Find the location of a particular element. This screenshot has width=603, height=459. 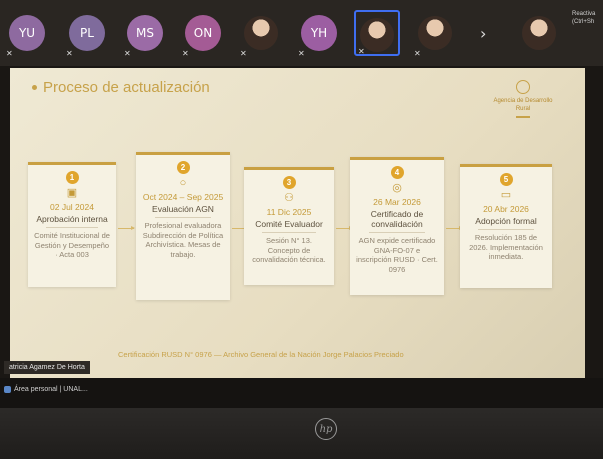

search-icon: ○ is located at coordinates (183, 183).